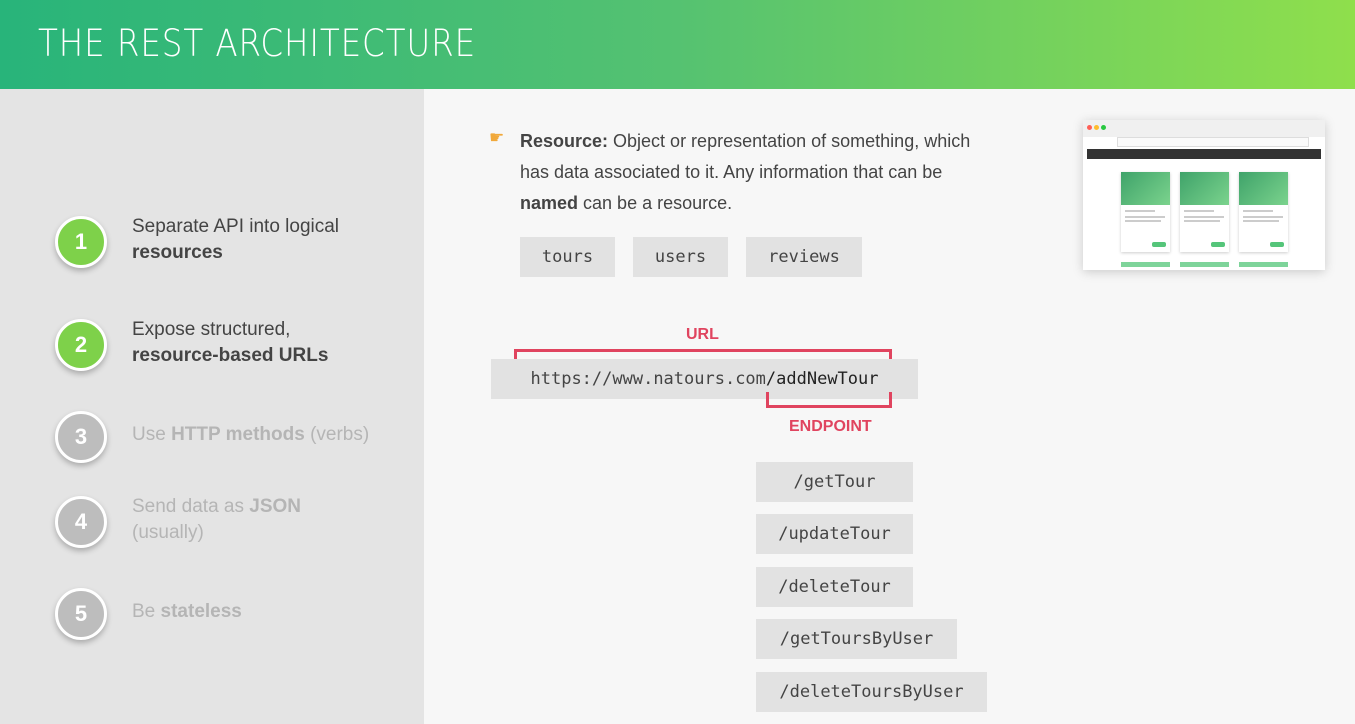 This screenshot has height=724, width=1355. Describe the element at coordinates (567, 257) in the screenshot. I see `resource-chip-tours: tours` at that location.